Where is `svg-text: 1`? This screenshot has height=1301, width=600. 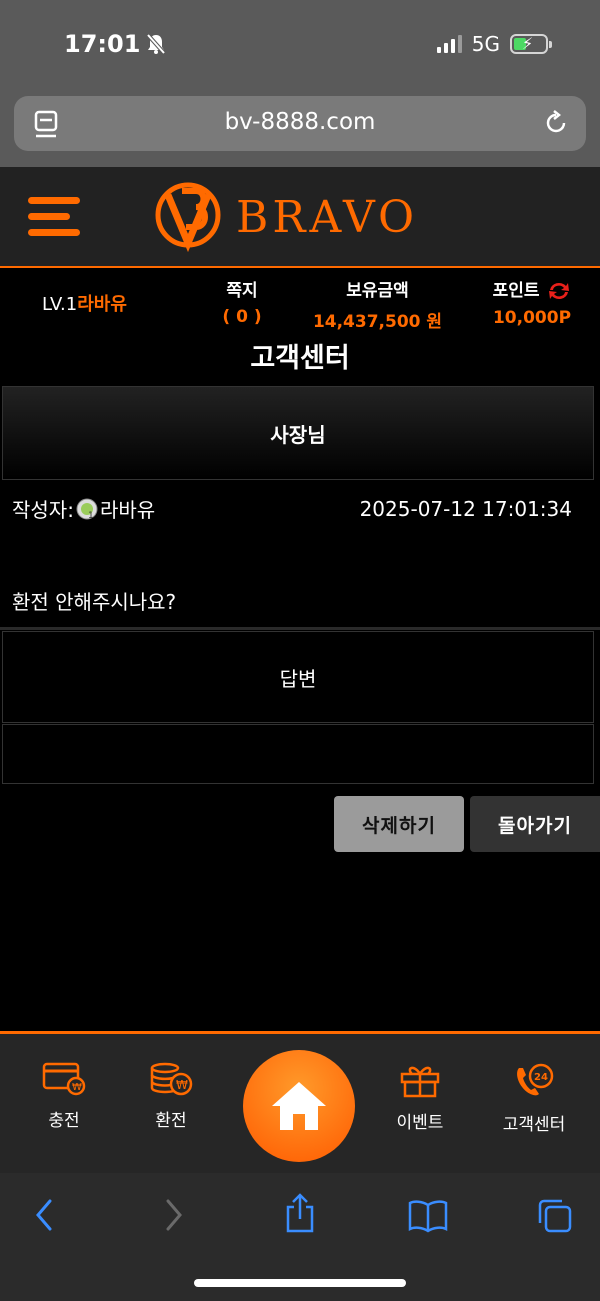
svg-text: 1 is located at coordinates (91, 515).